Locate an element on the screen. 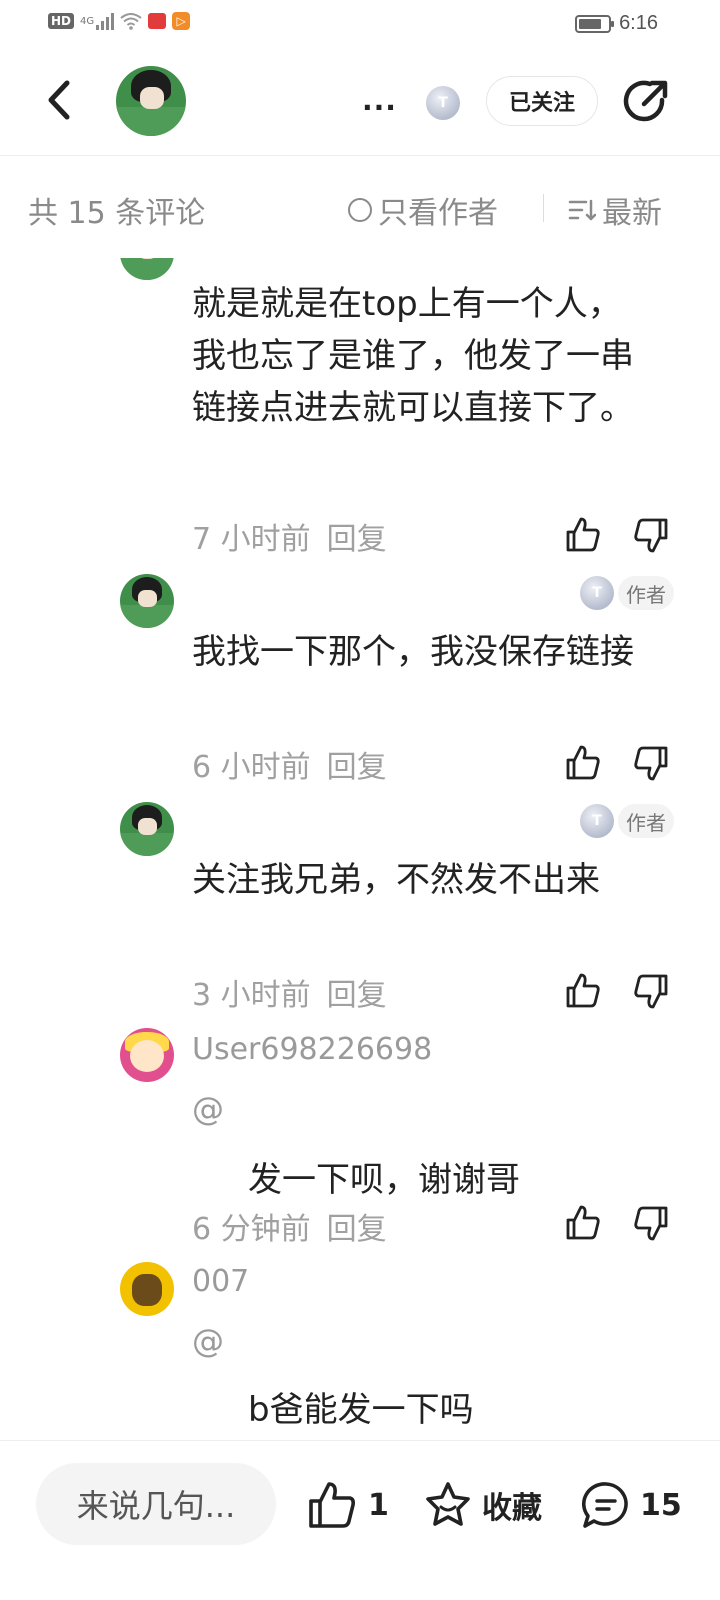  back-button is located at coordinates (58, 100).